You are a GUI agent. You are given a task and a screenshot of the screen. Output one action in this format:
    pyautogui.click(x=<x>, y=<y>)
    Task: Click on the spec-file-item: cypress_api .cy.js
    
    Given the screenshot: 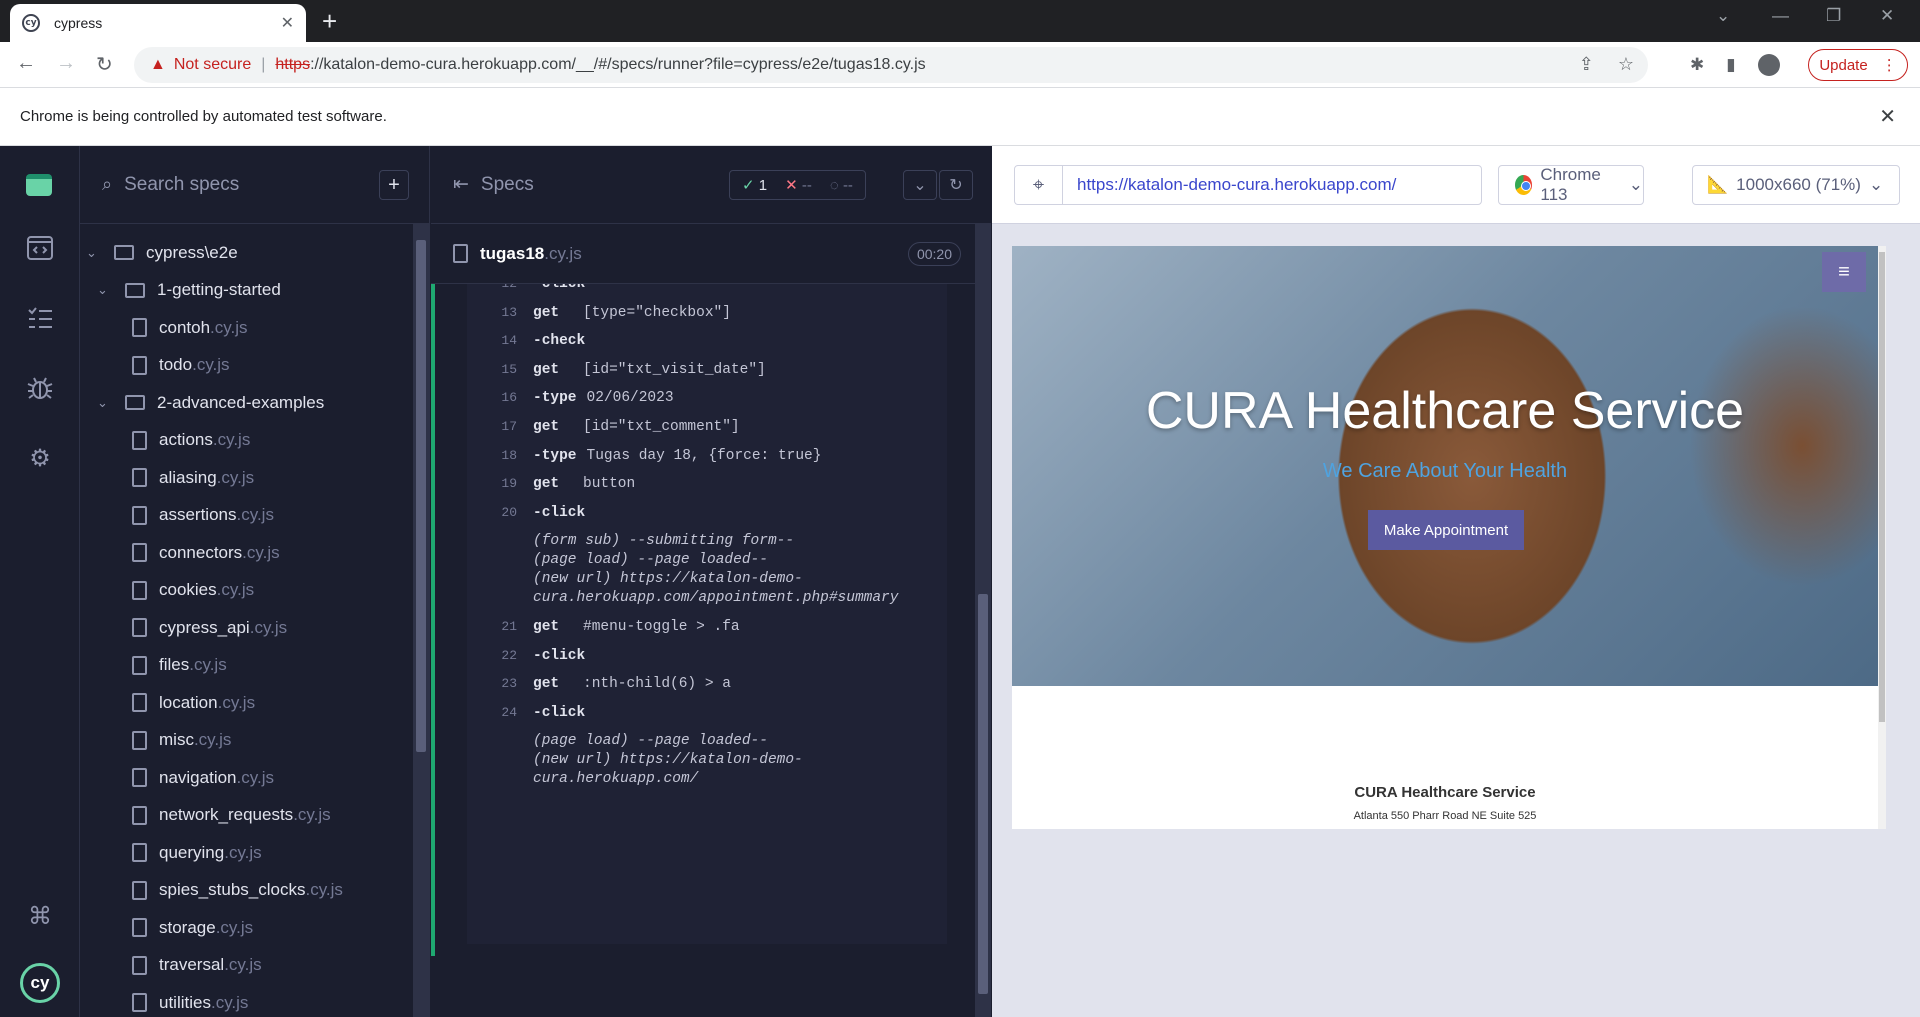 What is the action you would take?
    pyautogui.click(x=254, y=628)
    